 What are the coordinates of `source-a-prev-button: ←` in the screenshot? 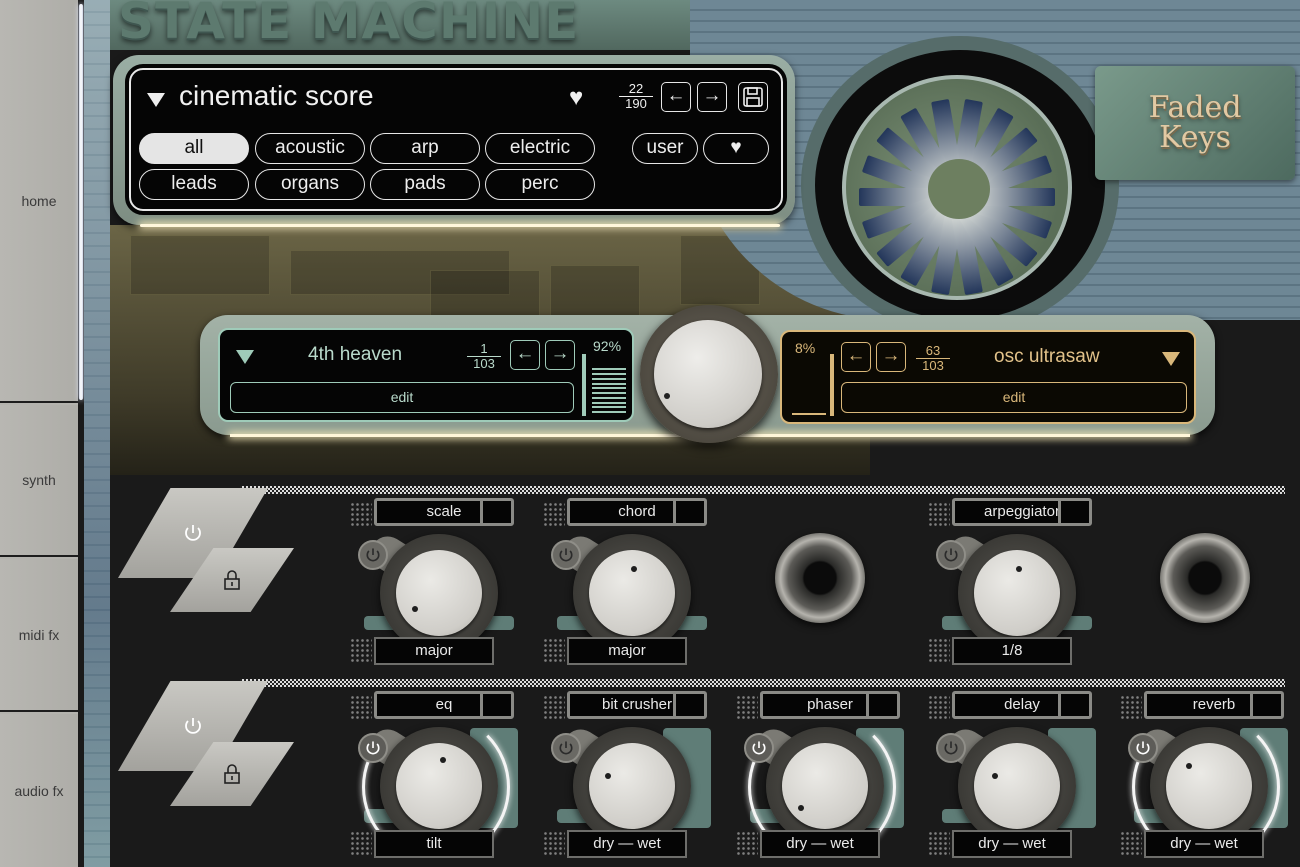 It's located at (525, 355).